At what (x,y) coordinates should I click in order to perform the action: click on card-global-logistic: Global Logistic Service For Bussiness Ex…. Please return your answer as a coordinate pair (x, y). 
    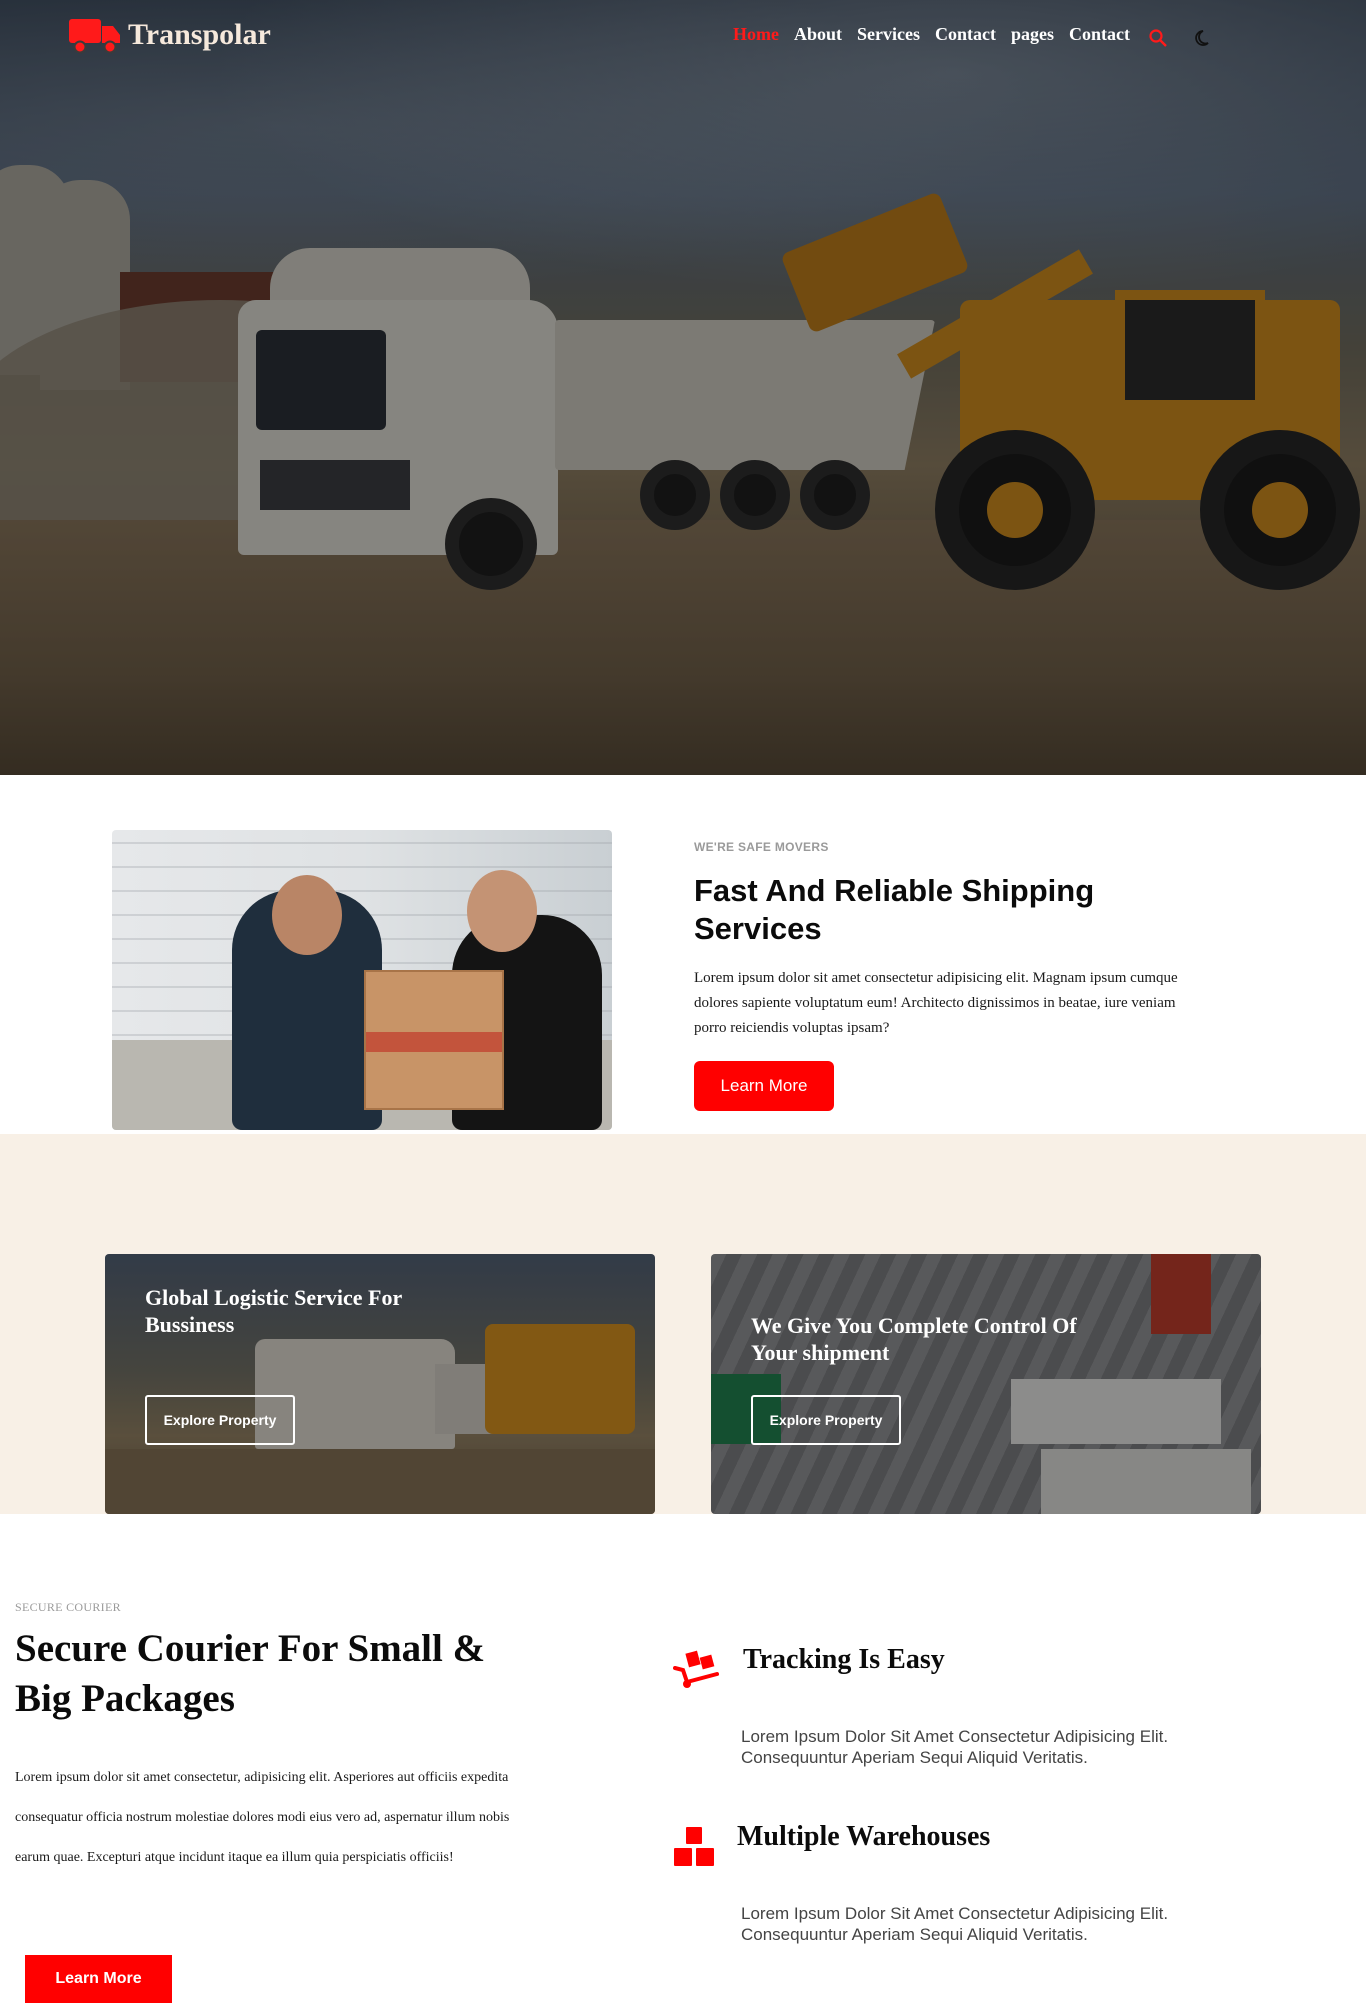
    Looking at the image, I should click on (380, 1384).